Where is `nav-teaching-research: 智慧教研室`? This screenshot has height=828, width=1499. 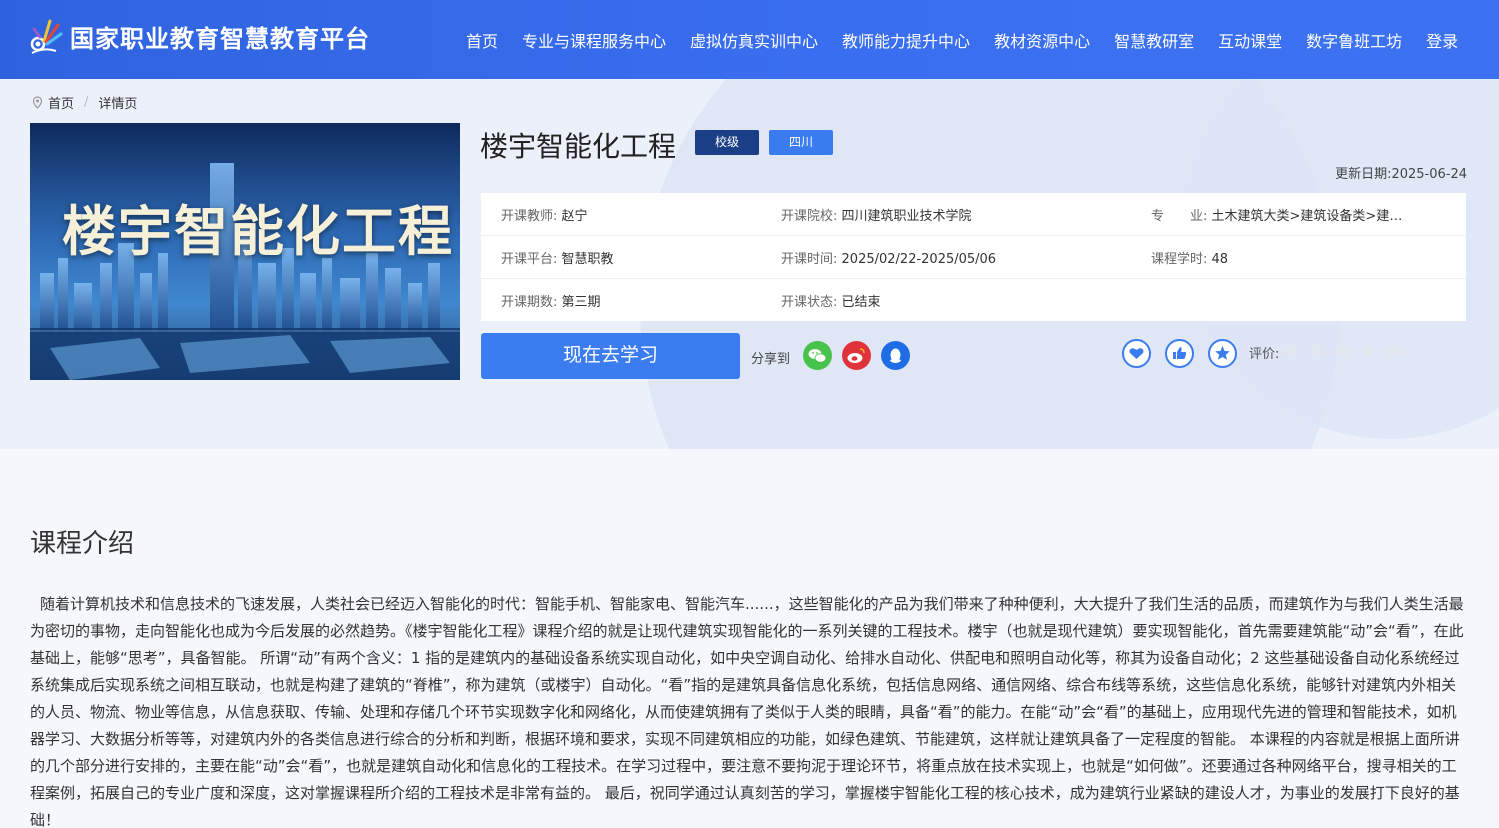 nav-teaching-research: 智慧教研室 is located at coordinates (1154, 40).